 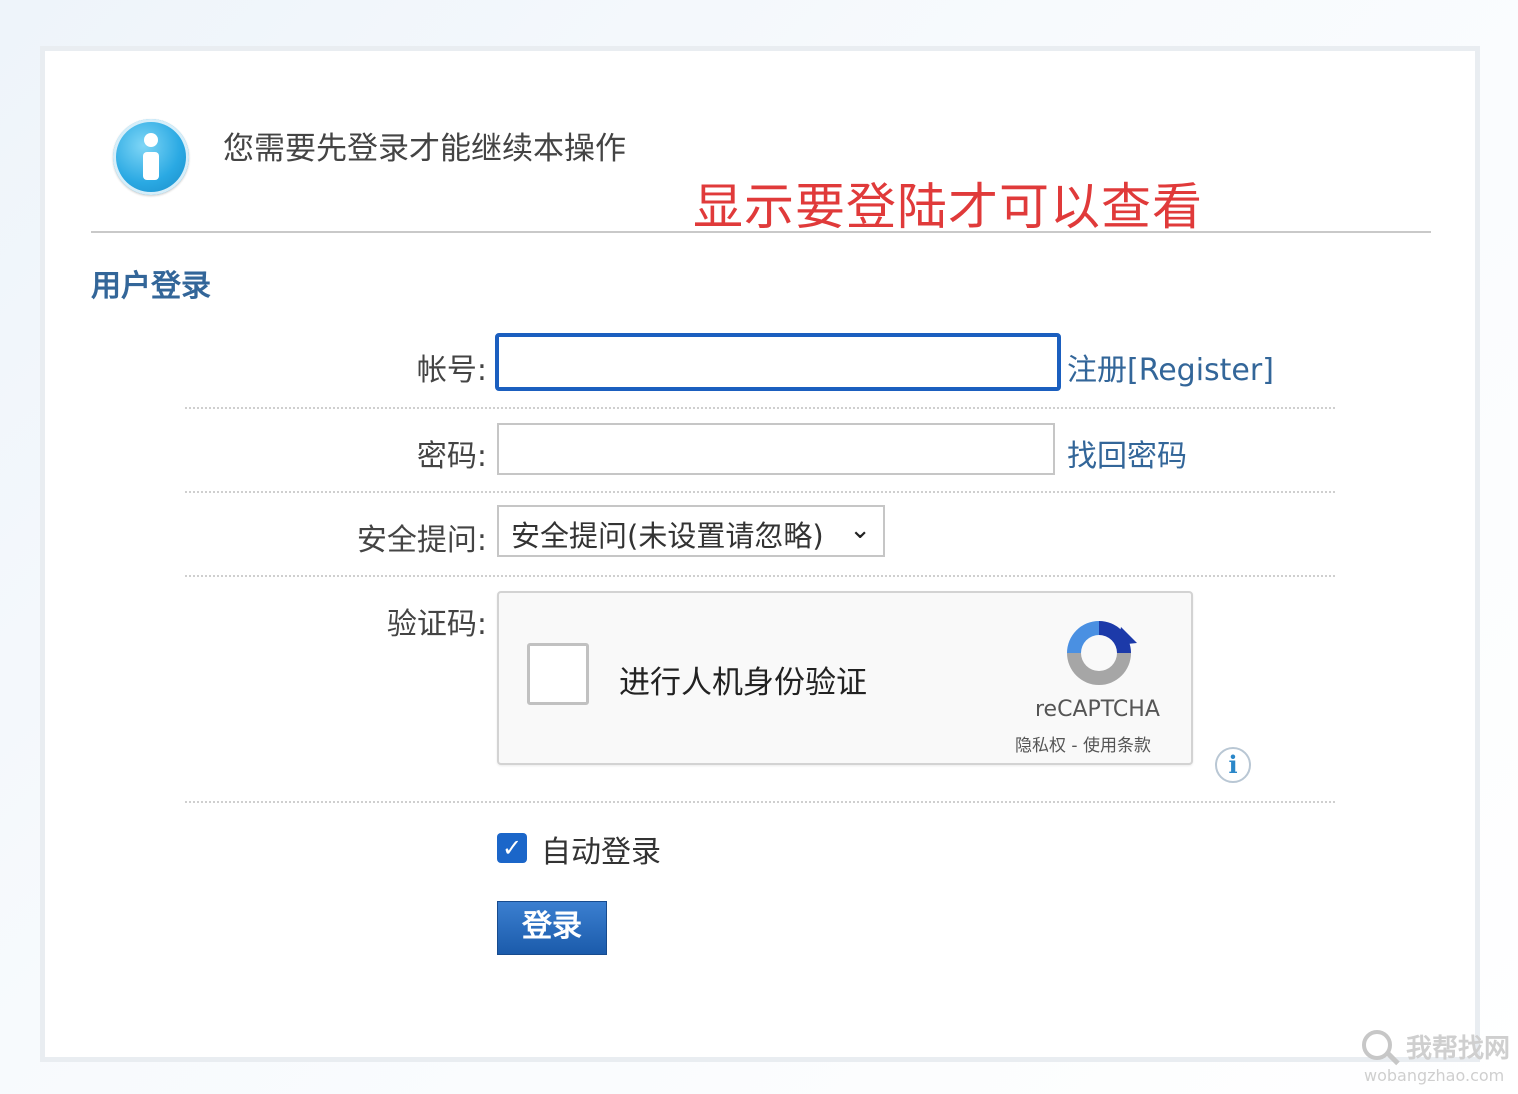 I want to click on captcha-label: 验证码:, so click(x=436, y=624).